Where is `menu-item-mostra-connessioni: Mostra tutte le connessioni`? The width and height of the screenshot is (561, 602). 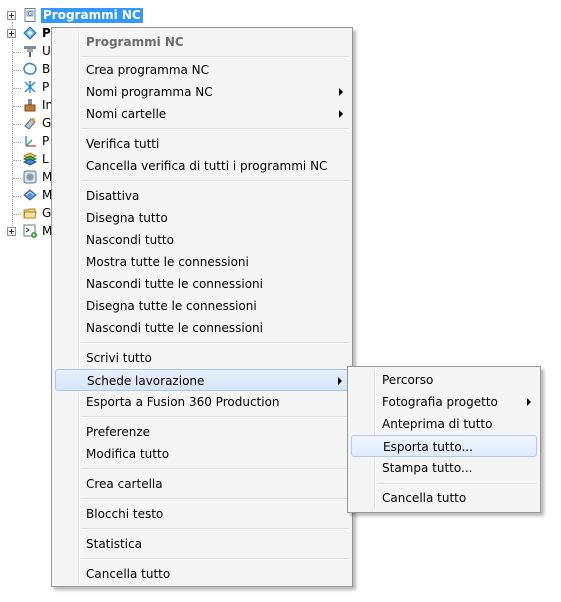 menu-item-mostra-connessioni: Mostra tutte le connessioni is located at coordinates (202, 262).